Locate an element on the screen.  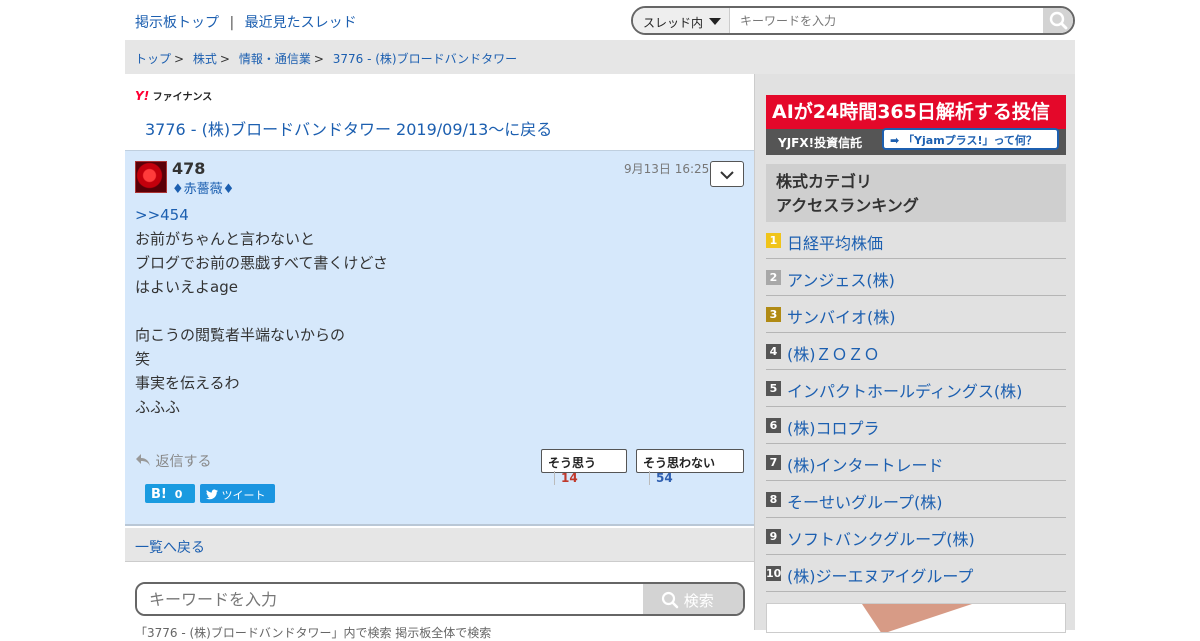
back-to-board-link: 3776 - (株)ブロードバンドタワー 2019/09/13〜に戻る is located at coordinates (348, 128).